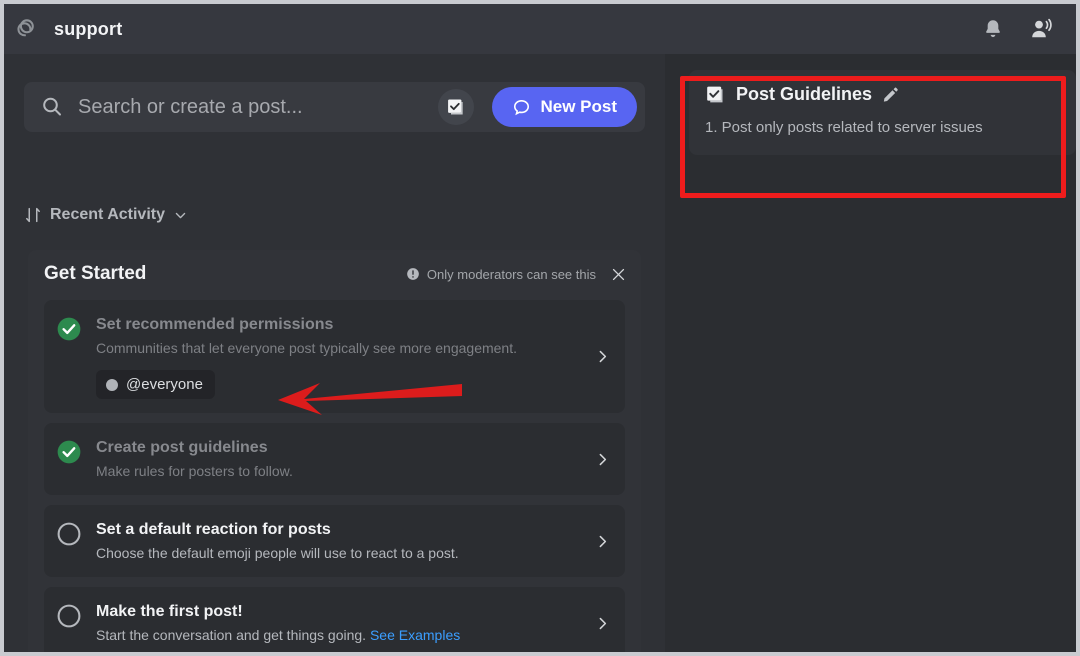 The image size is (1080, 656). I want to click on search-bar: New Post, so click(334, 107).